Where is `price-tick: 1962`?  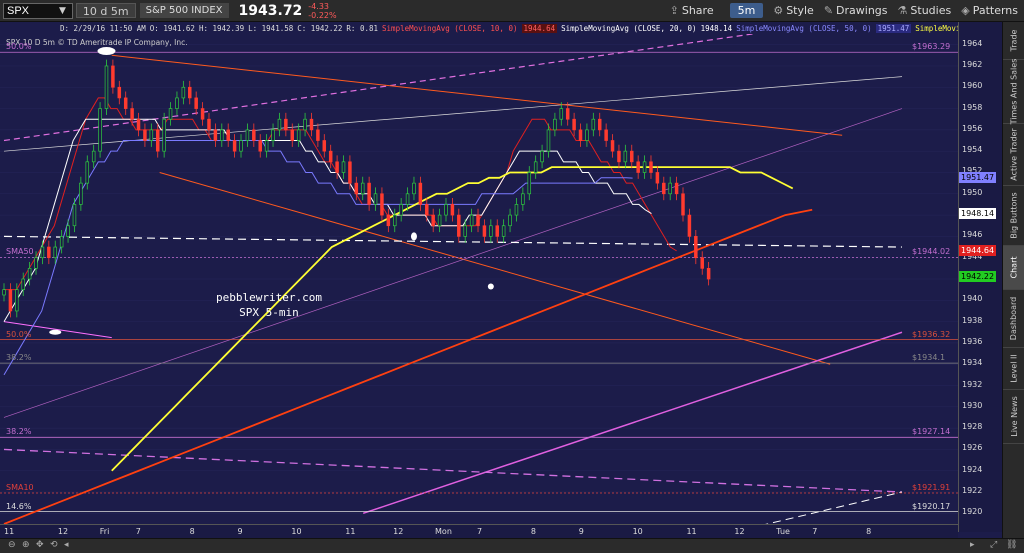
price-tick: 1962 is located at coordinates (972, 64).